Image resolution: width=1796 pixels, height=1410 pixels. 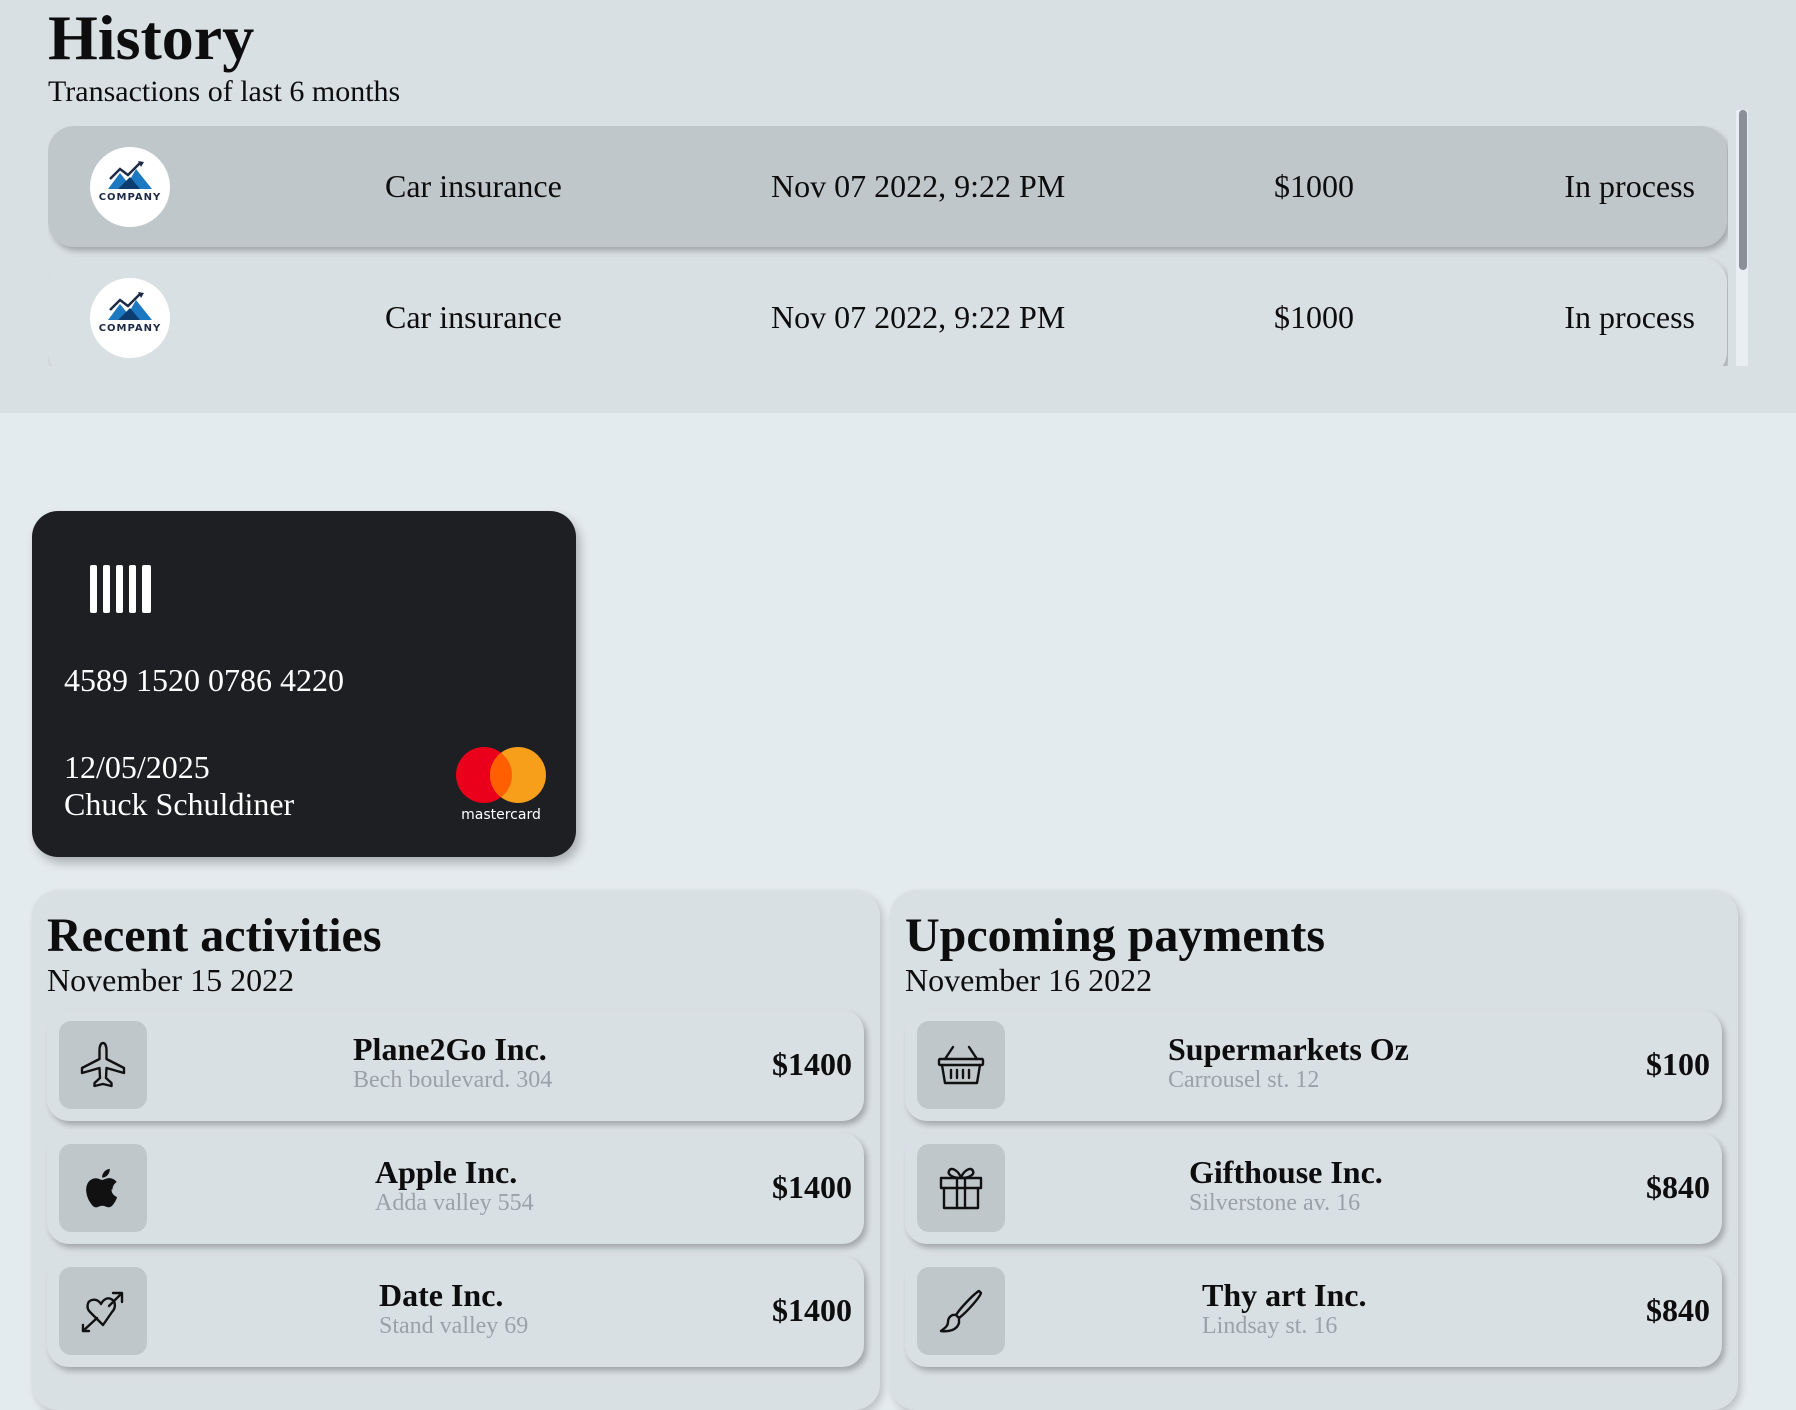 What do you see at coordinates (1678, 1064) in the screenshot?
I see `payment-amount: $100` at bounding box center [1678, 1064].